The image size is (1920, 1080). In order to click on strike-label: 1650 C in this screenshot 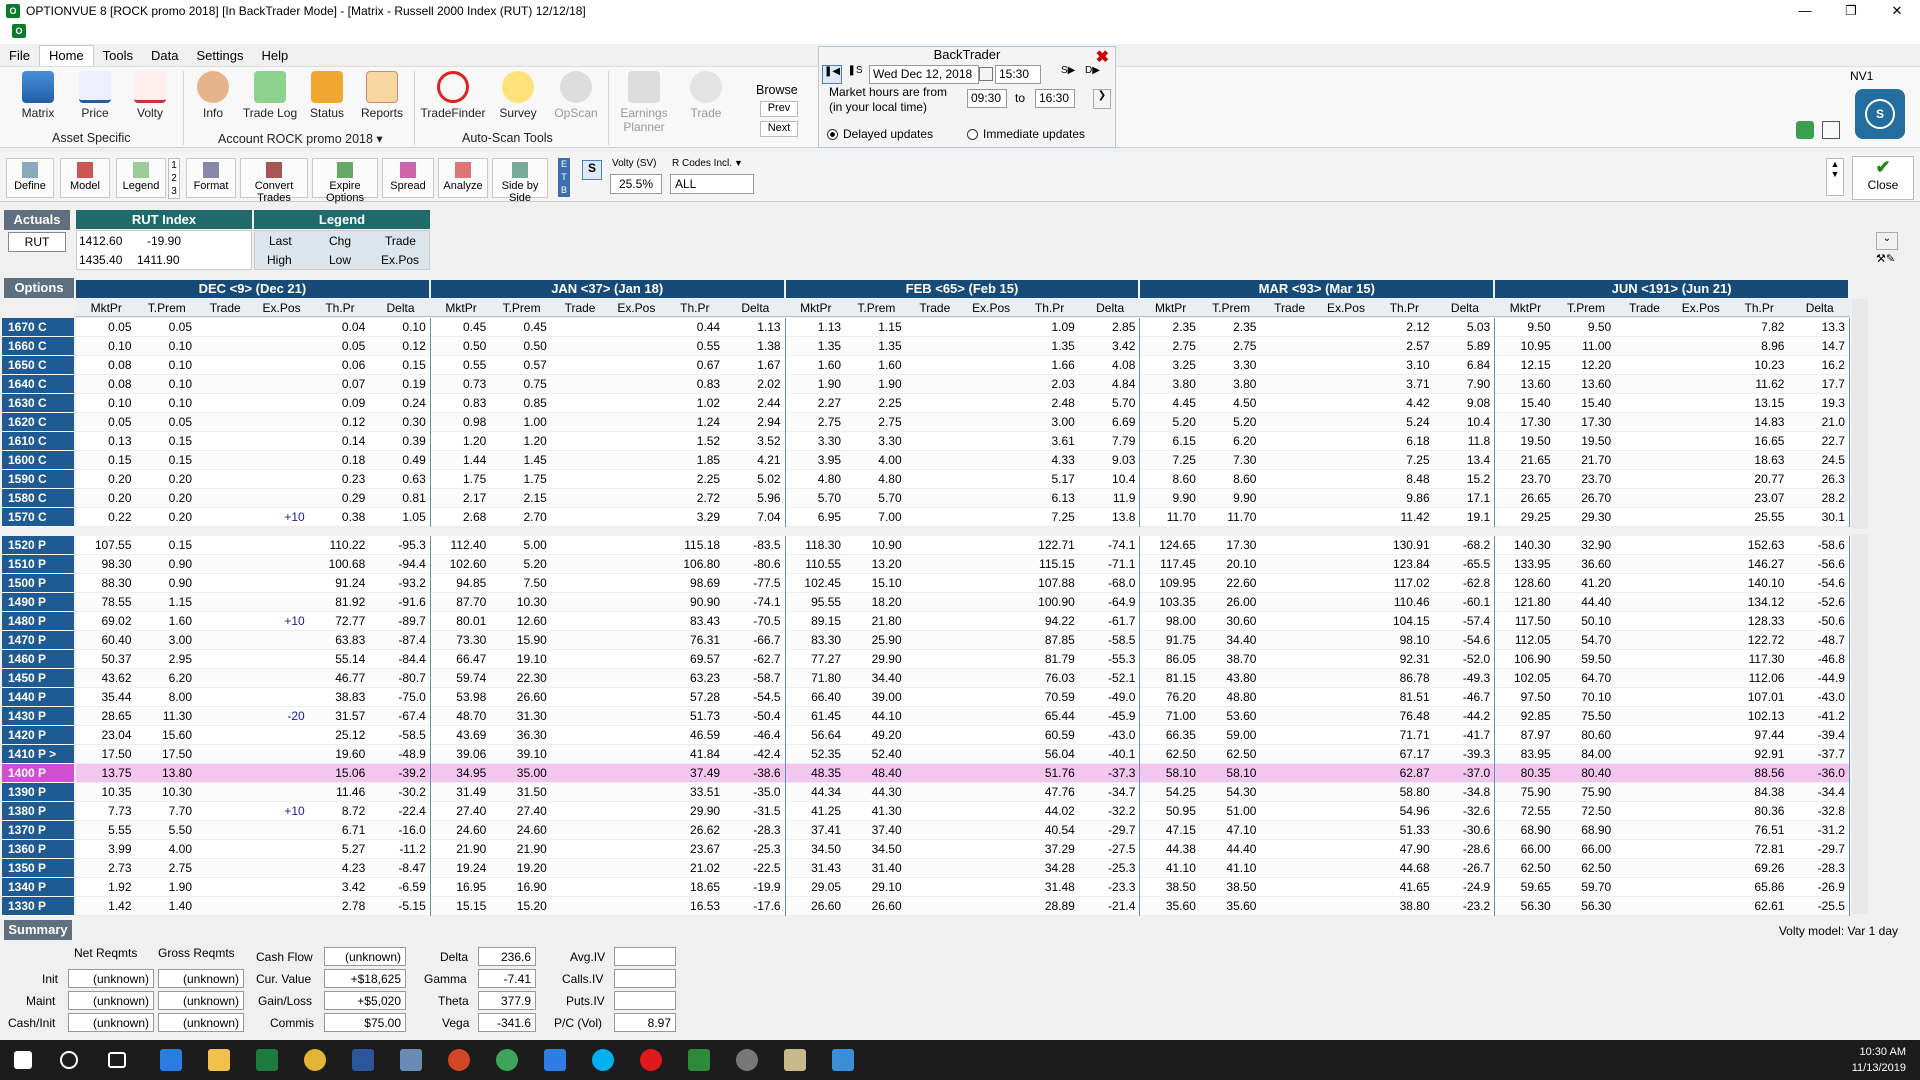, I will do `click(38, 365)`.